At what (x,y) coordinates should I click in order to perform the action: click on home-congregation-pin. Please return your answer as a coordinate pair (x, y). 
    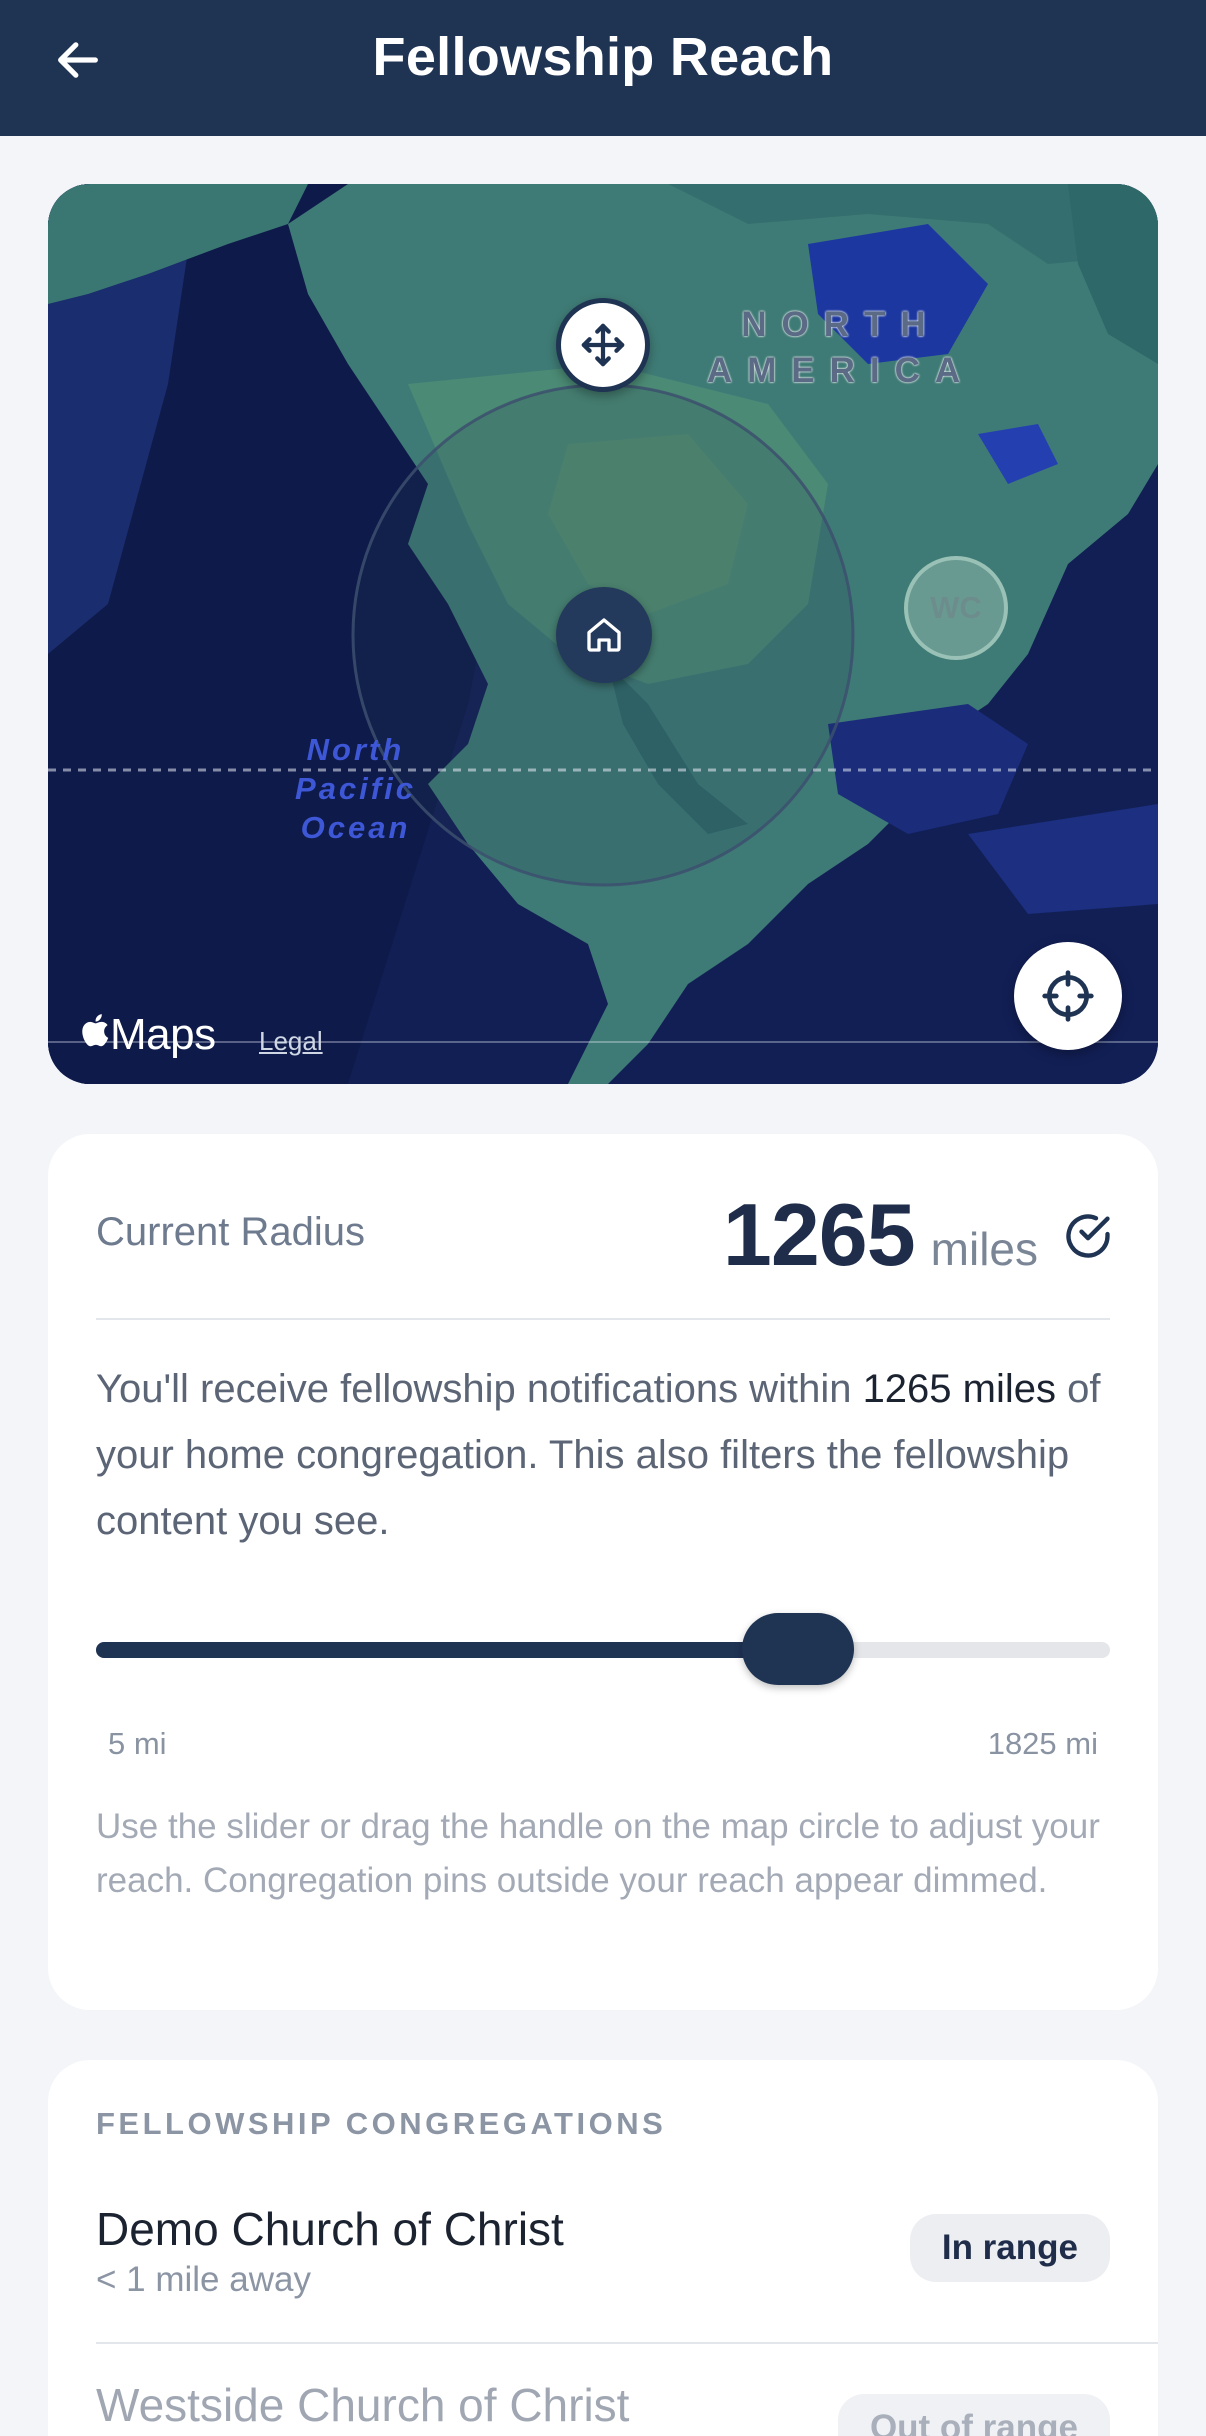
    Looking at the image, I should click on (604, 635).